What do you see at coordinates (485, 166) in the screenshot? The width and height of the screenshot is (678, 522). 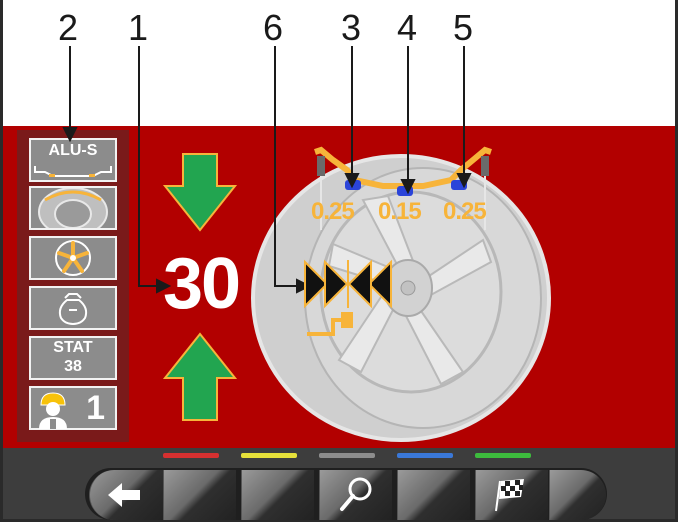 I see `rim-flange-right` at bounding box center [485, 166].